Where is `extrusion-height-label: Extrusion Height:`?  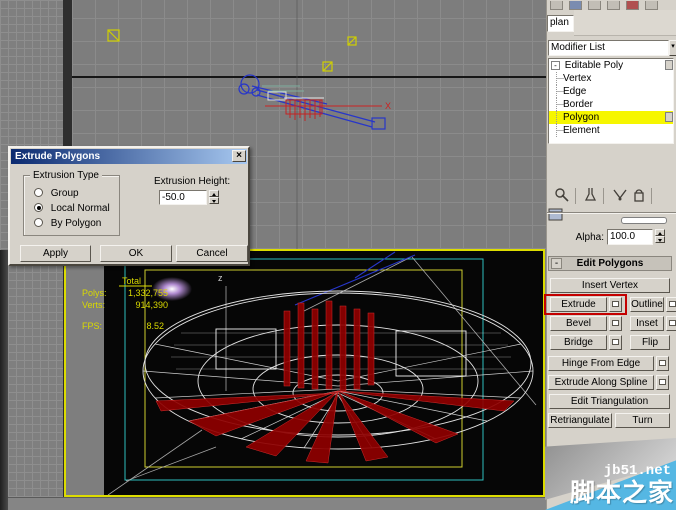
extrusion-height-label: Extrusion Height: is located at coordinates (192, 181).